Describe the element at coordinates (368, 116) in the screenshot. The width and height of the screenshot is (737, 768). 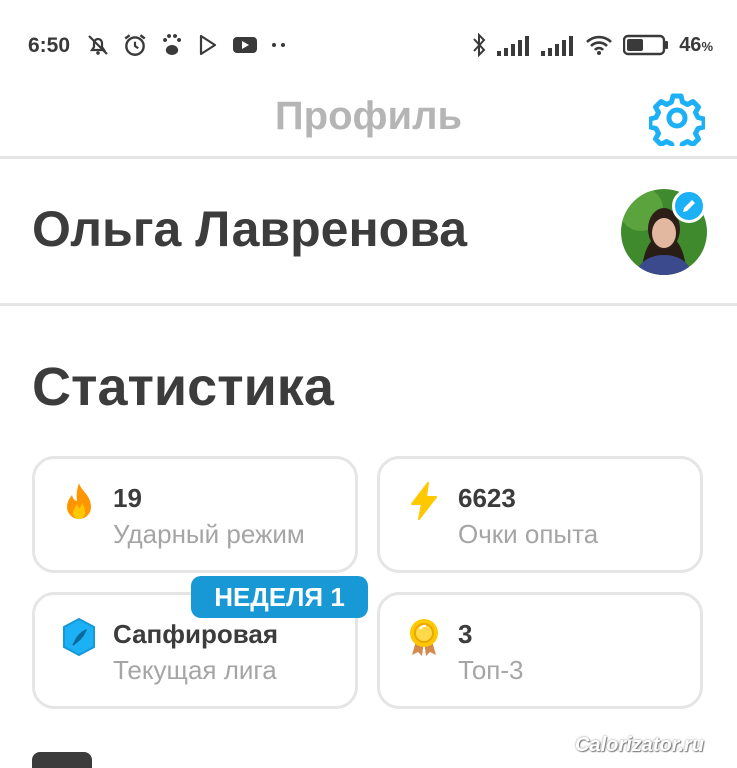
I see `page-title: Профиль` at that location.